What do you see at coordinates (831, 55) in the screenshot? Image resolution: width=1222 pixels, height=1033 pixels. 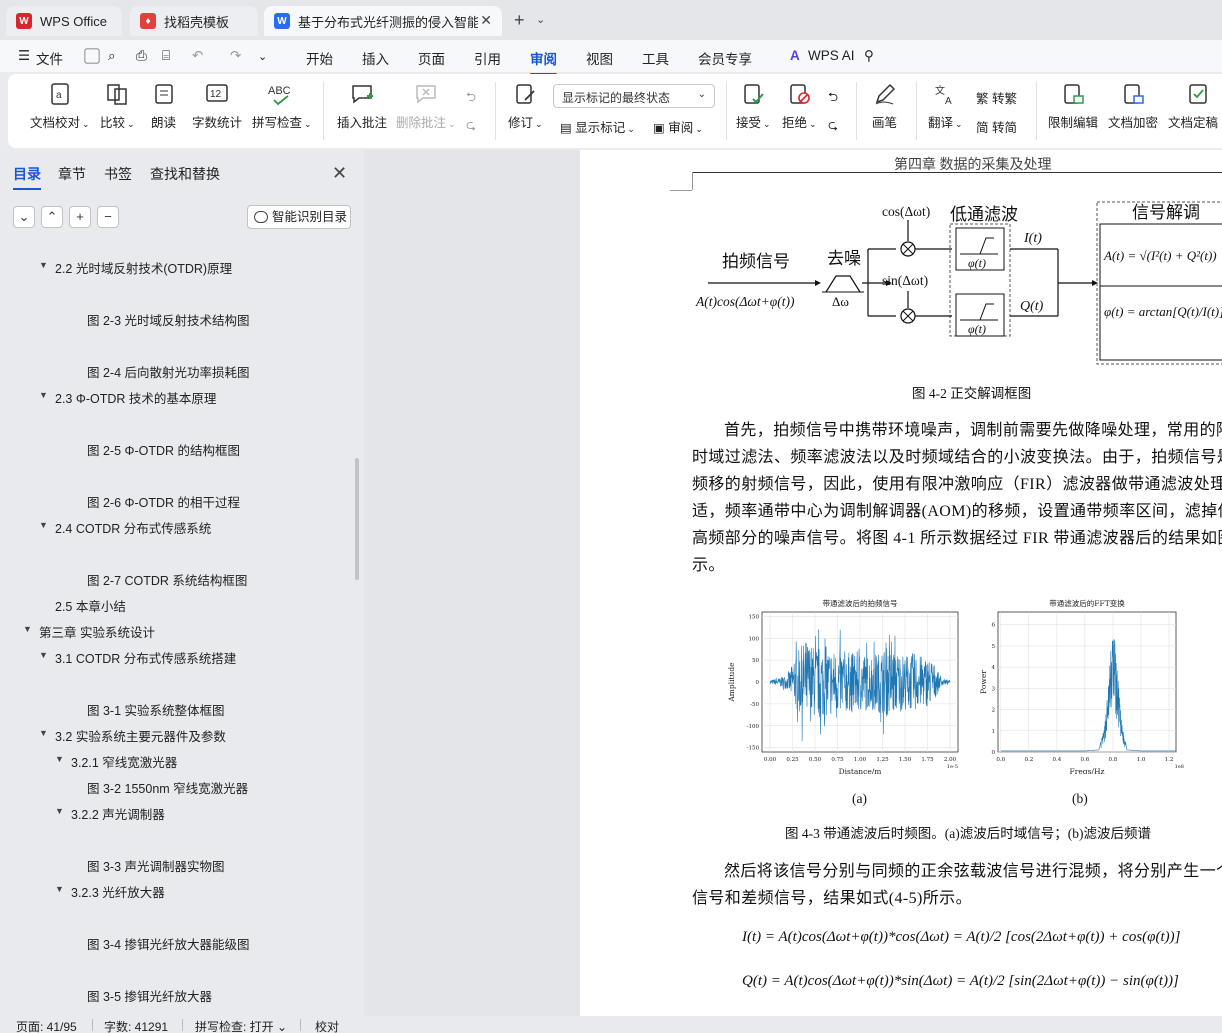 I see `menu-wps-ai: WPS AI` at bounding box center [831, 55].